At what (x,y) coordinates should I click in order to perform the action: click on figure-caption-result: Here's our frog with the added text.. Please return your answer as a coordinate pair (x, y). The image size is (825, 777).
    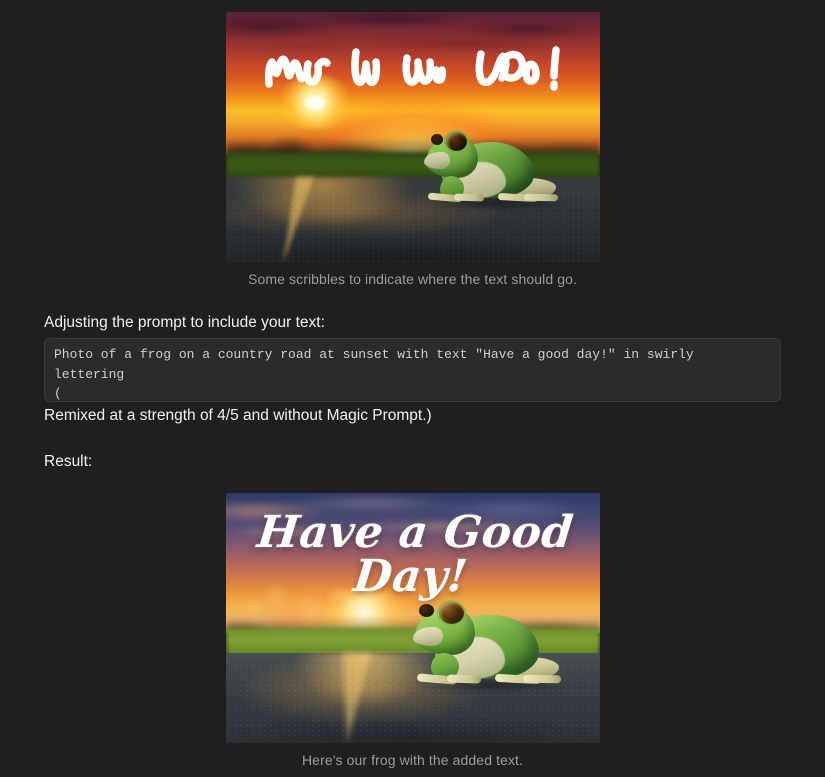
    Looking at the image, I should click on (412, 760).